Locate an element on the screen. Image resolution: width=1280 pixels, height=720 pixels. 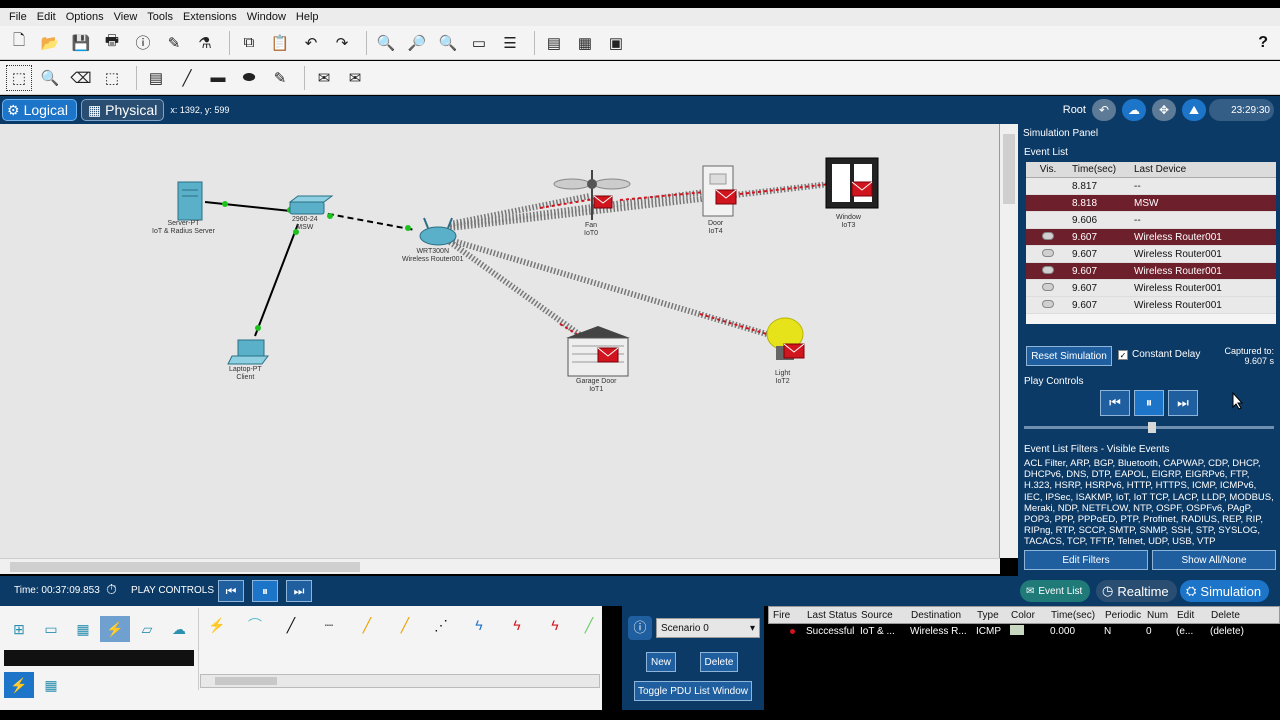
copy-icon: ⧉ is located at coordinates (249, 43).